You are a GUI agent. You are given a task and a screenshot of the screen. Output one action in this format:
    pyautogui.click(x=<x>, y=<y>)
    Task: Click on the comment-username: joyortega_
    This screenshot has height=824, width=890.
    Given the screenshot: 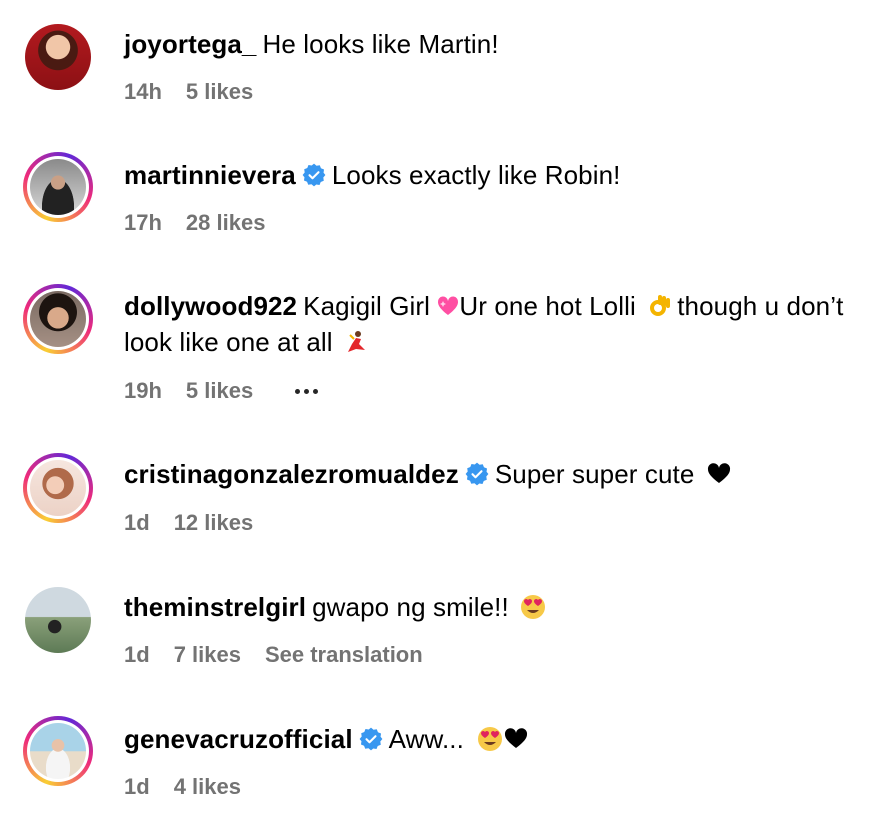 What is the action you would take?
    pyautogui.click(x=190, y=44)
    